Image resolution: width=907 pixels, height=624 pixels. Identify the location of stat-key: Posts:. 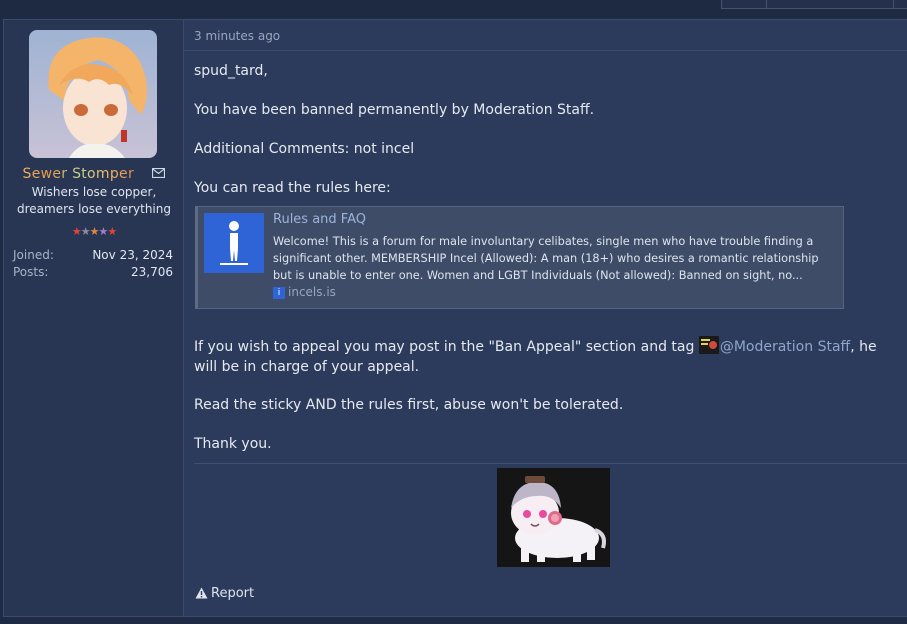
(31, 272).